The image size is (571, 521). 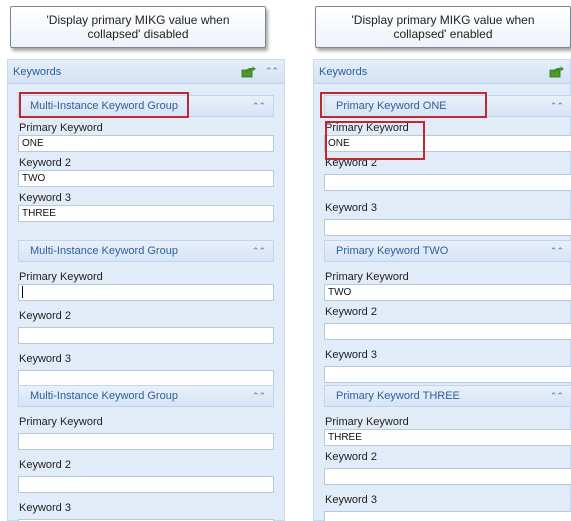 I want to click on panel-header: Keywords, so click(x=442, y=72).